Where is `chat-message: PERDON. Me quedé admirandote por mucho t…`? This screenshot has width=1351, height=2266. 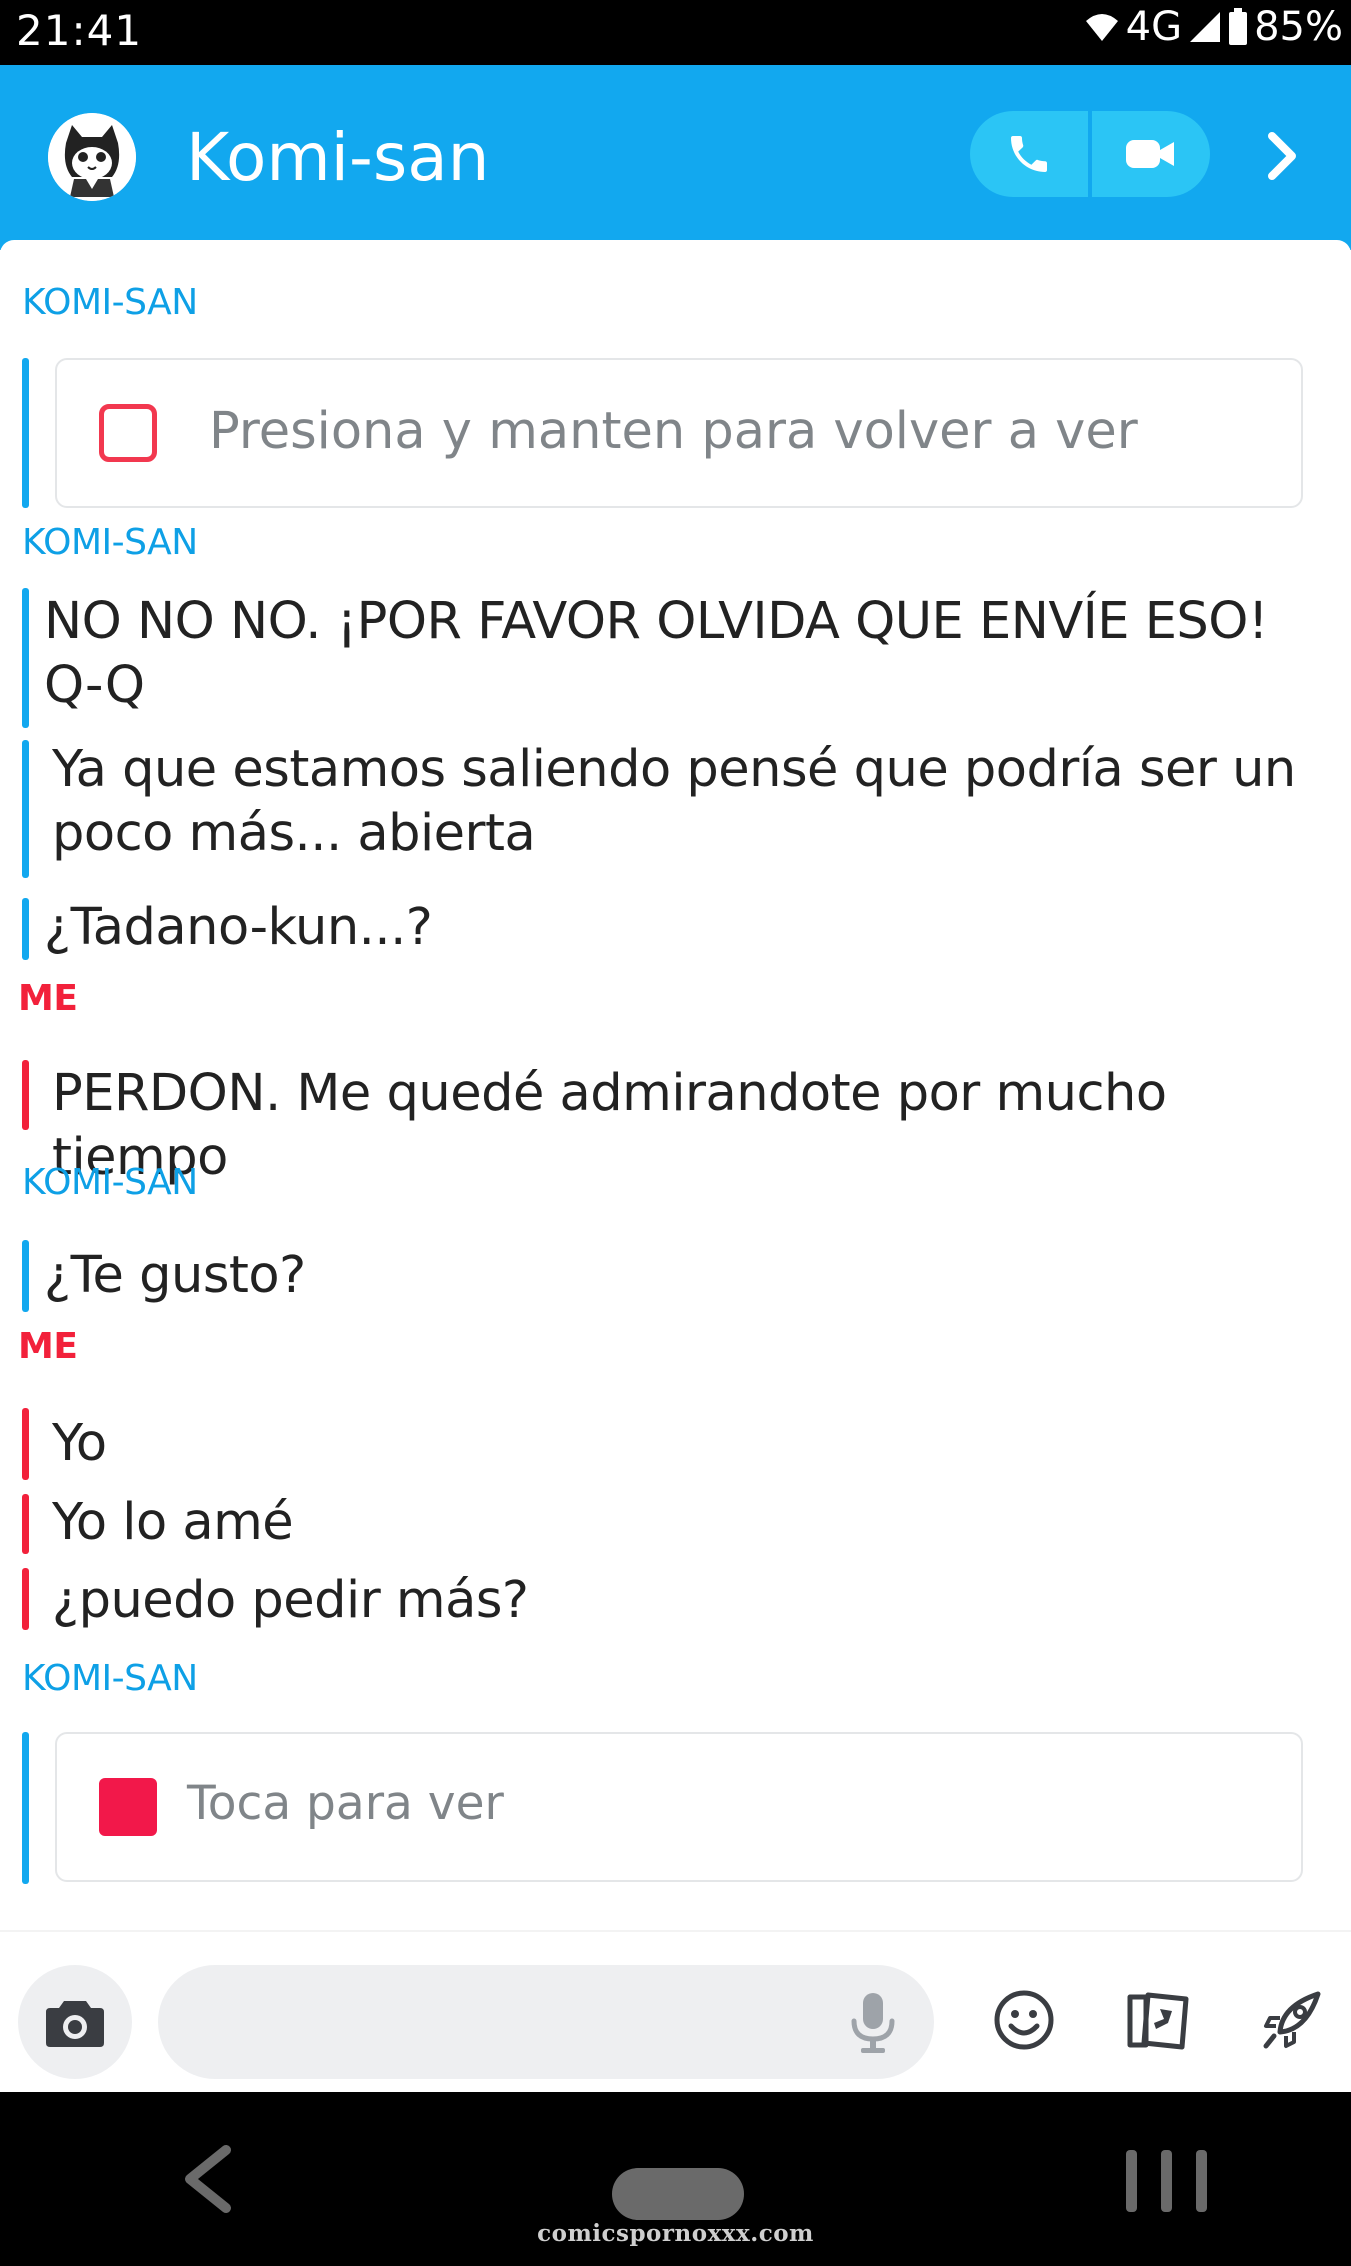 chat-message: PERDON. Me quedé admirandote por mucho t… is located at coordinates (701, 1126).